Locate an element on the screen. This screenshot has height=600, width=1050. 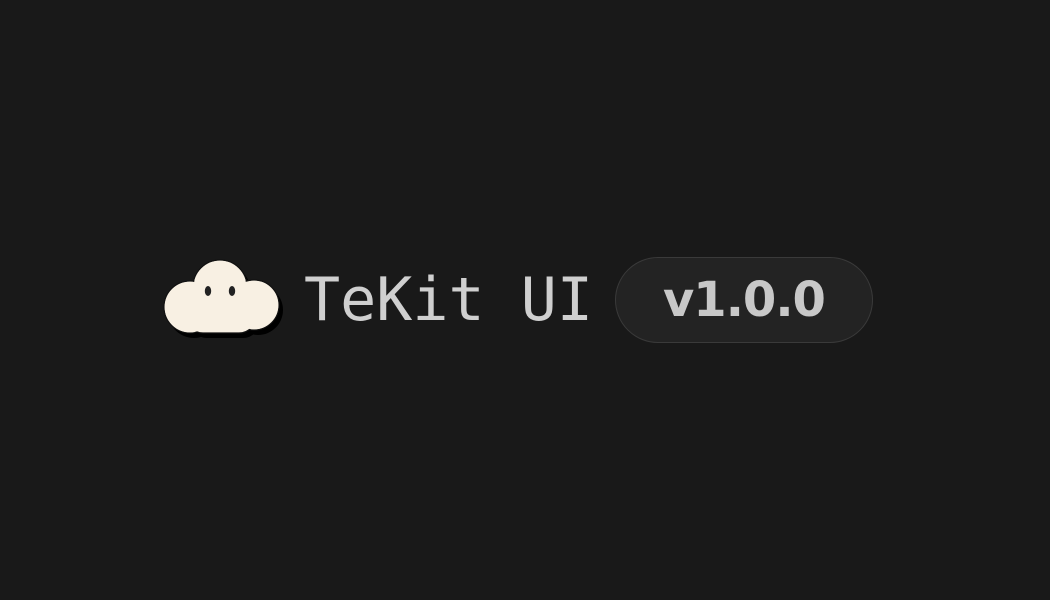
version-badge: v1.0.0 is located at coordinates (743, 300).